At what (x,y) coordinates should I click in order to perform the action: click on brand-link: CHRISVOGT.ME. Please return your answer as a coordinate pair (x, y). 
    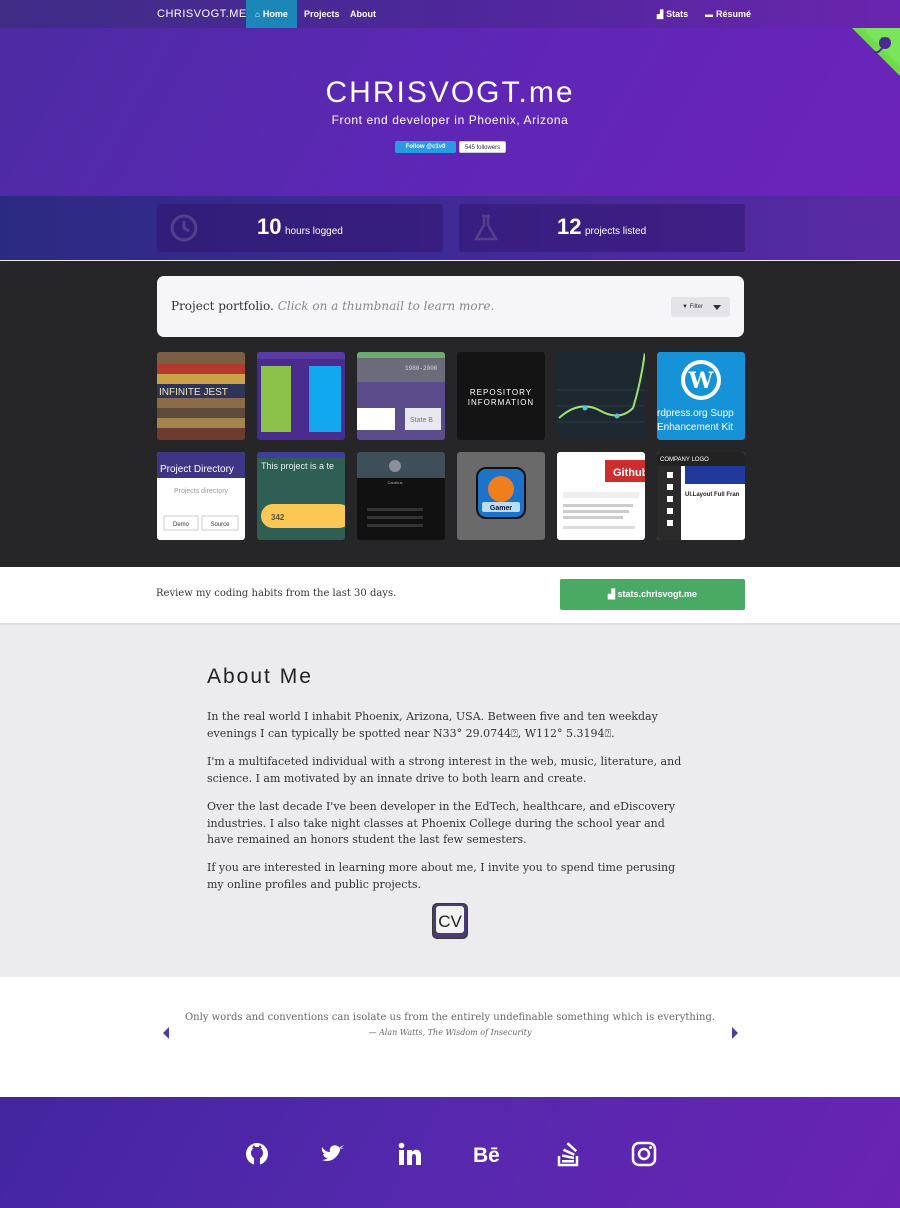
    Looking at the image, I should click on (202, 14).